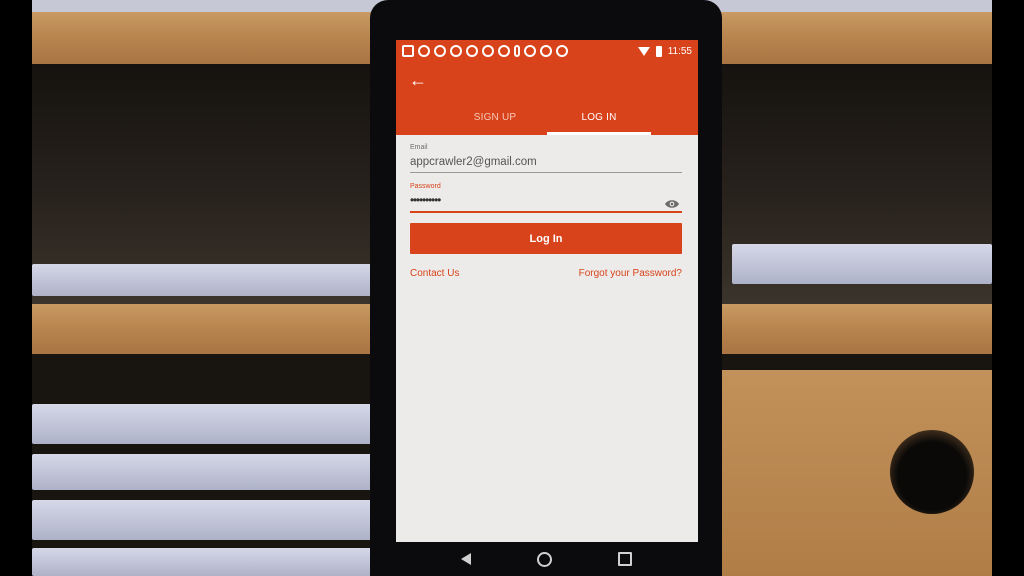 The height and width of the screenshot is (576, 1024). I want to click on recents-square-icon, so click(624, 559).